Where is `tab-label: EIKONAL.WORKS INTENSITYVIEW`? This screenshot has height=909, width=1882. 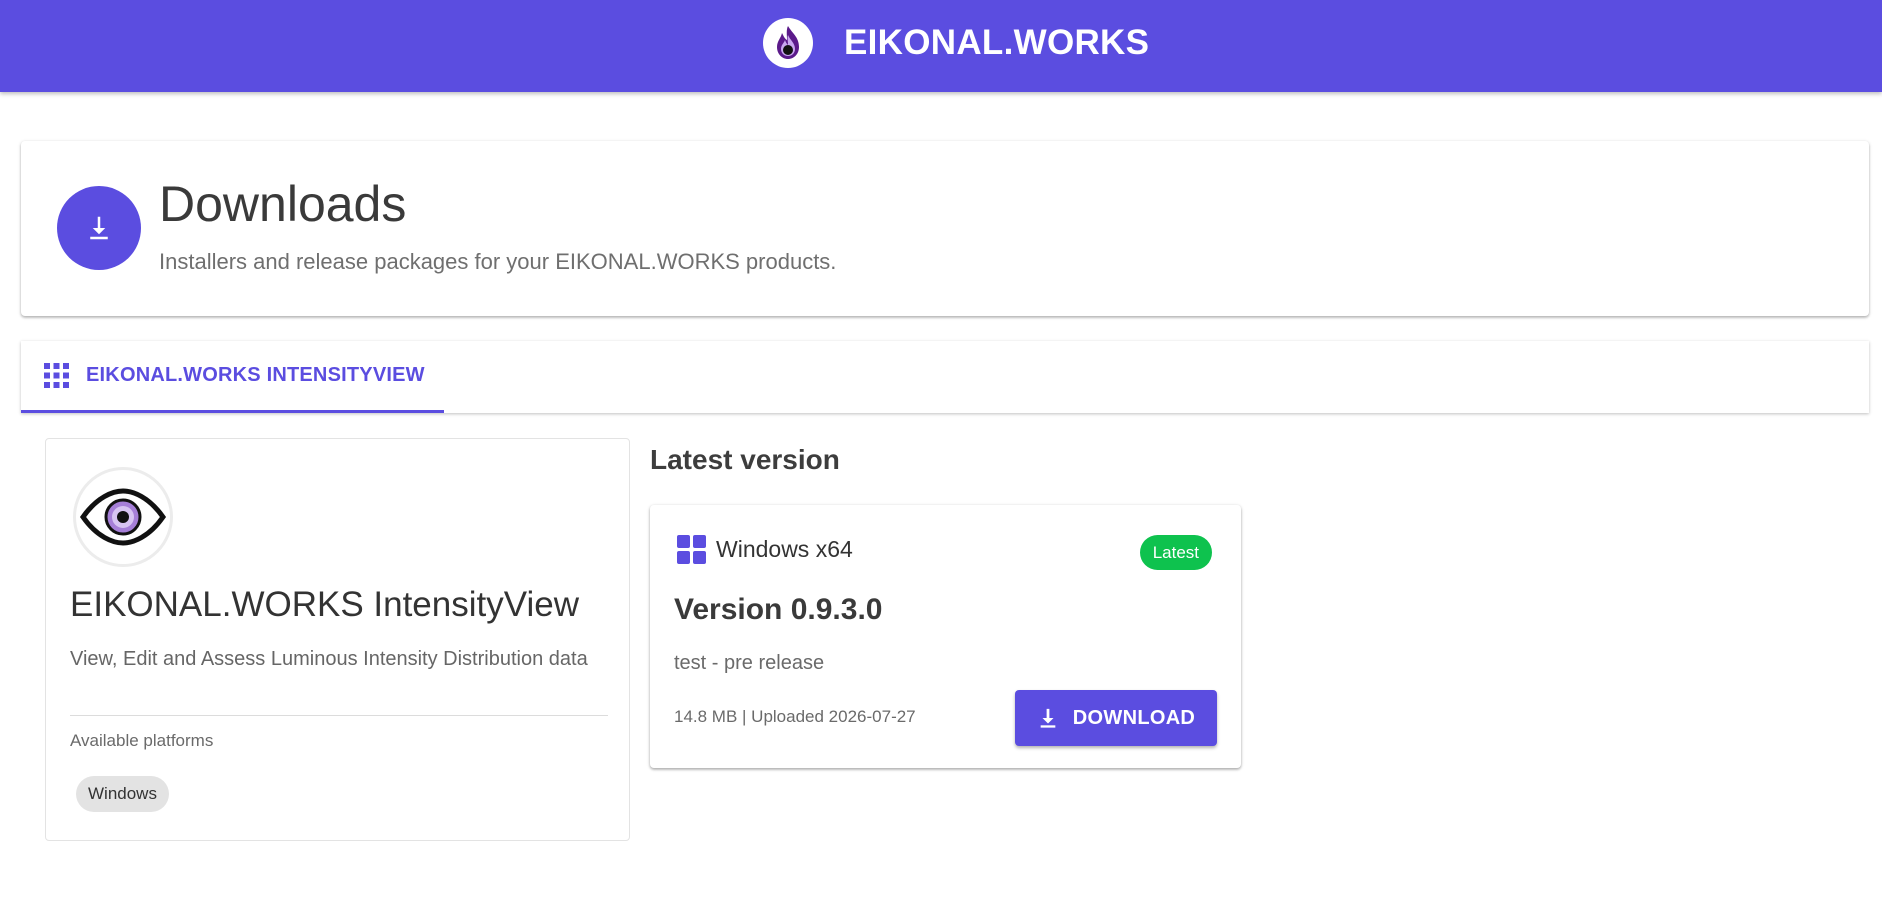
tab-label: EIKONAL.WORKS INTENSITYVIEW is located at coordinates (255, 375).